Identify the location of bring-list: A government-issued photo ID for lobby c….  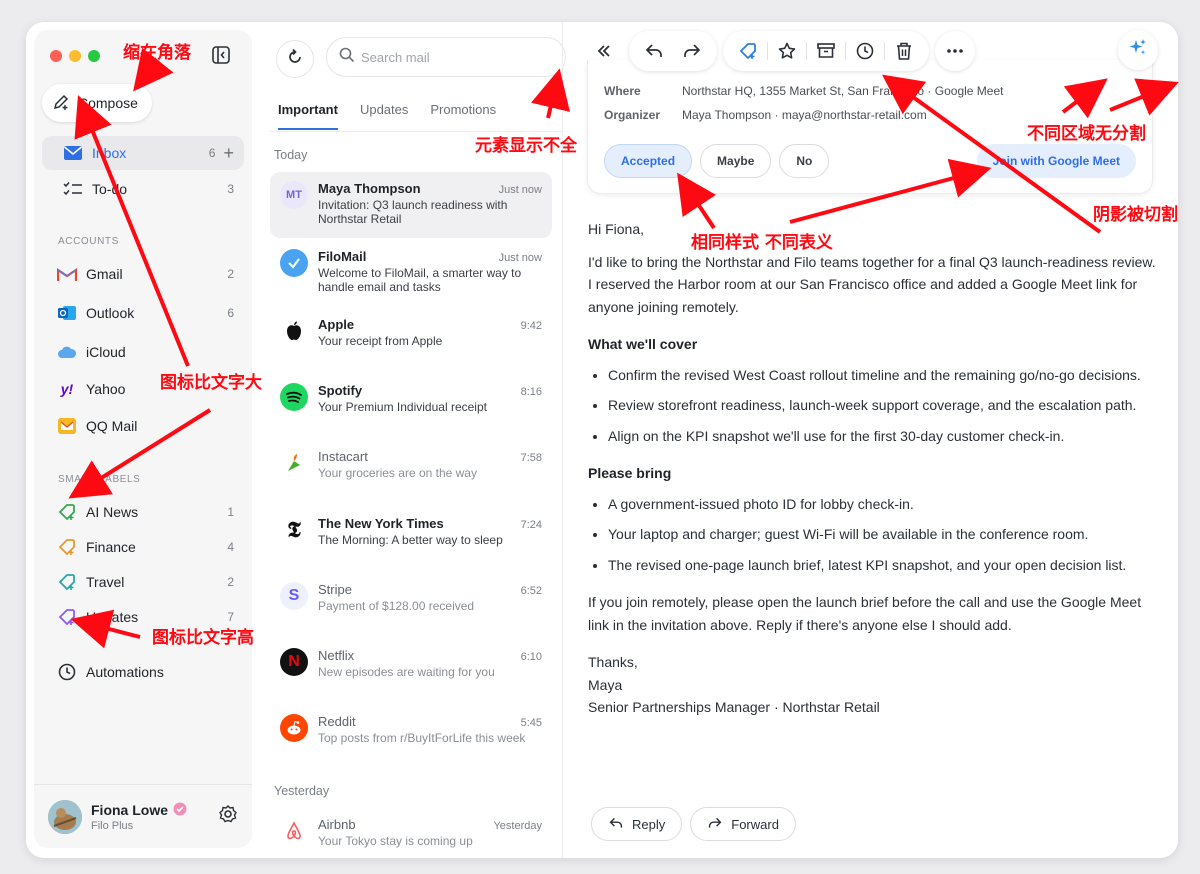
(874, 535).